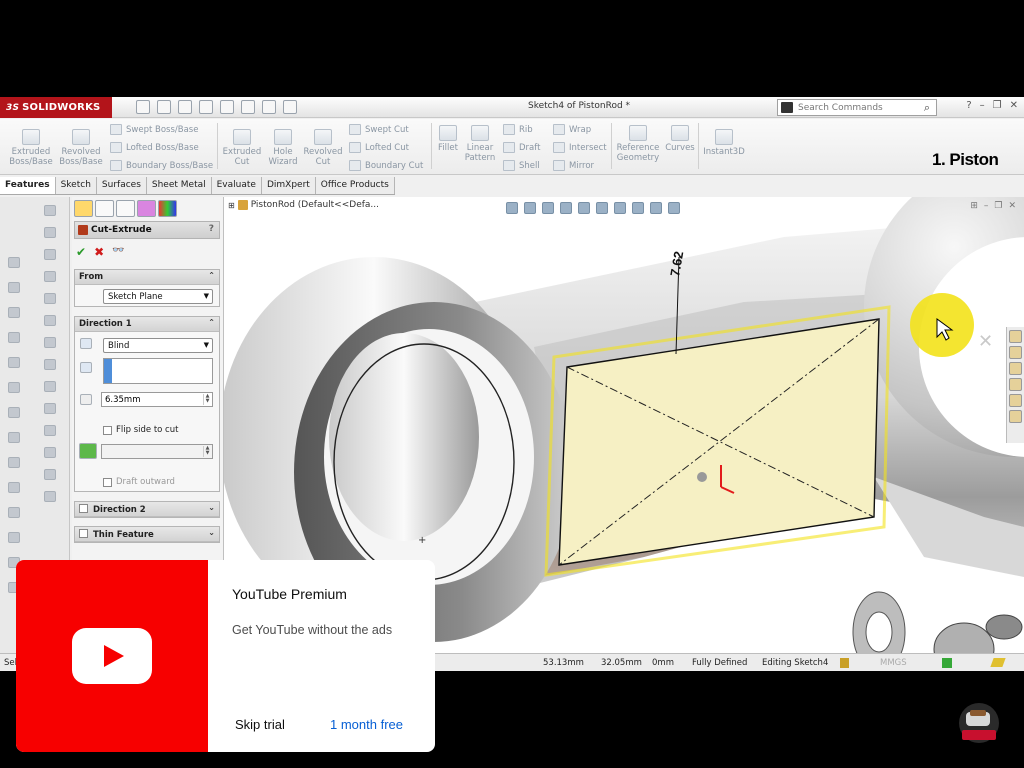 The width and height of the screenshot is (1024, 768). Describe the element at coordinates (185, 107) in the screenshot. I see `save-icon` at that location.